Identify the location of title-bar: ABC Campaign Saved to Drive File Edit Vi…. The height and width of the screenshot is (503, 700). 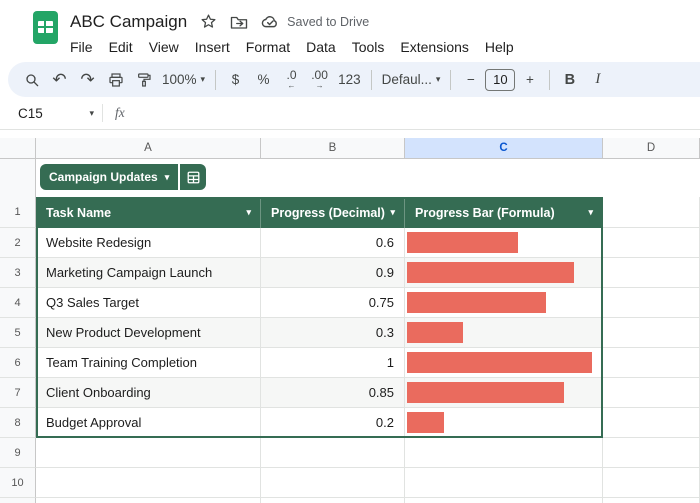
(350, 28).